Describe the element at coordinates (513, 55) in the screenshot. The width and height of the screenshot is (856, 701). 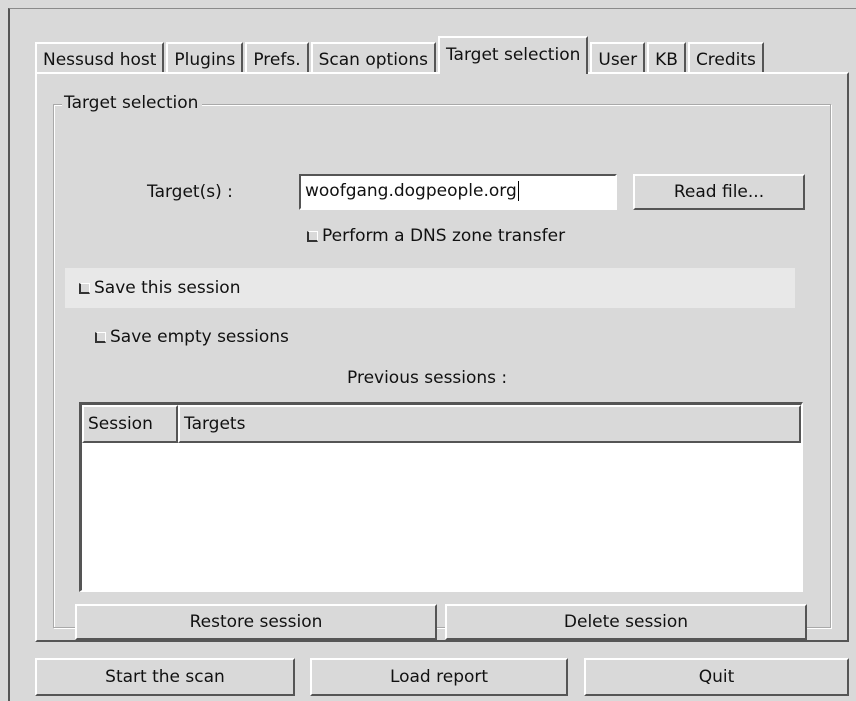
I see `tab-target-selection: Target selection` at that location.